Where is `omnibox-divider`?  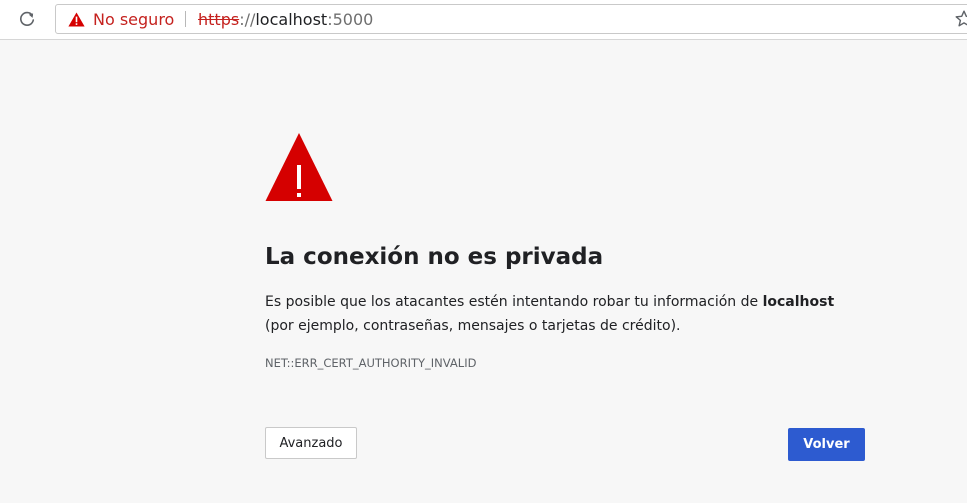
omnibox-divider is located at coordinates (185, 19).